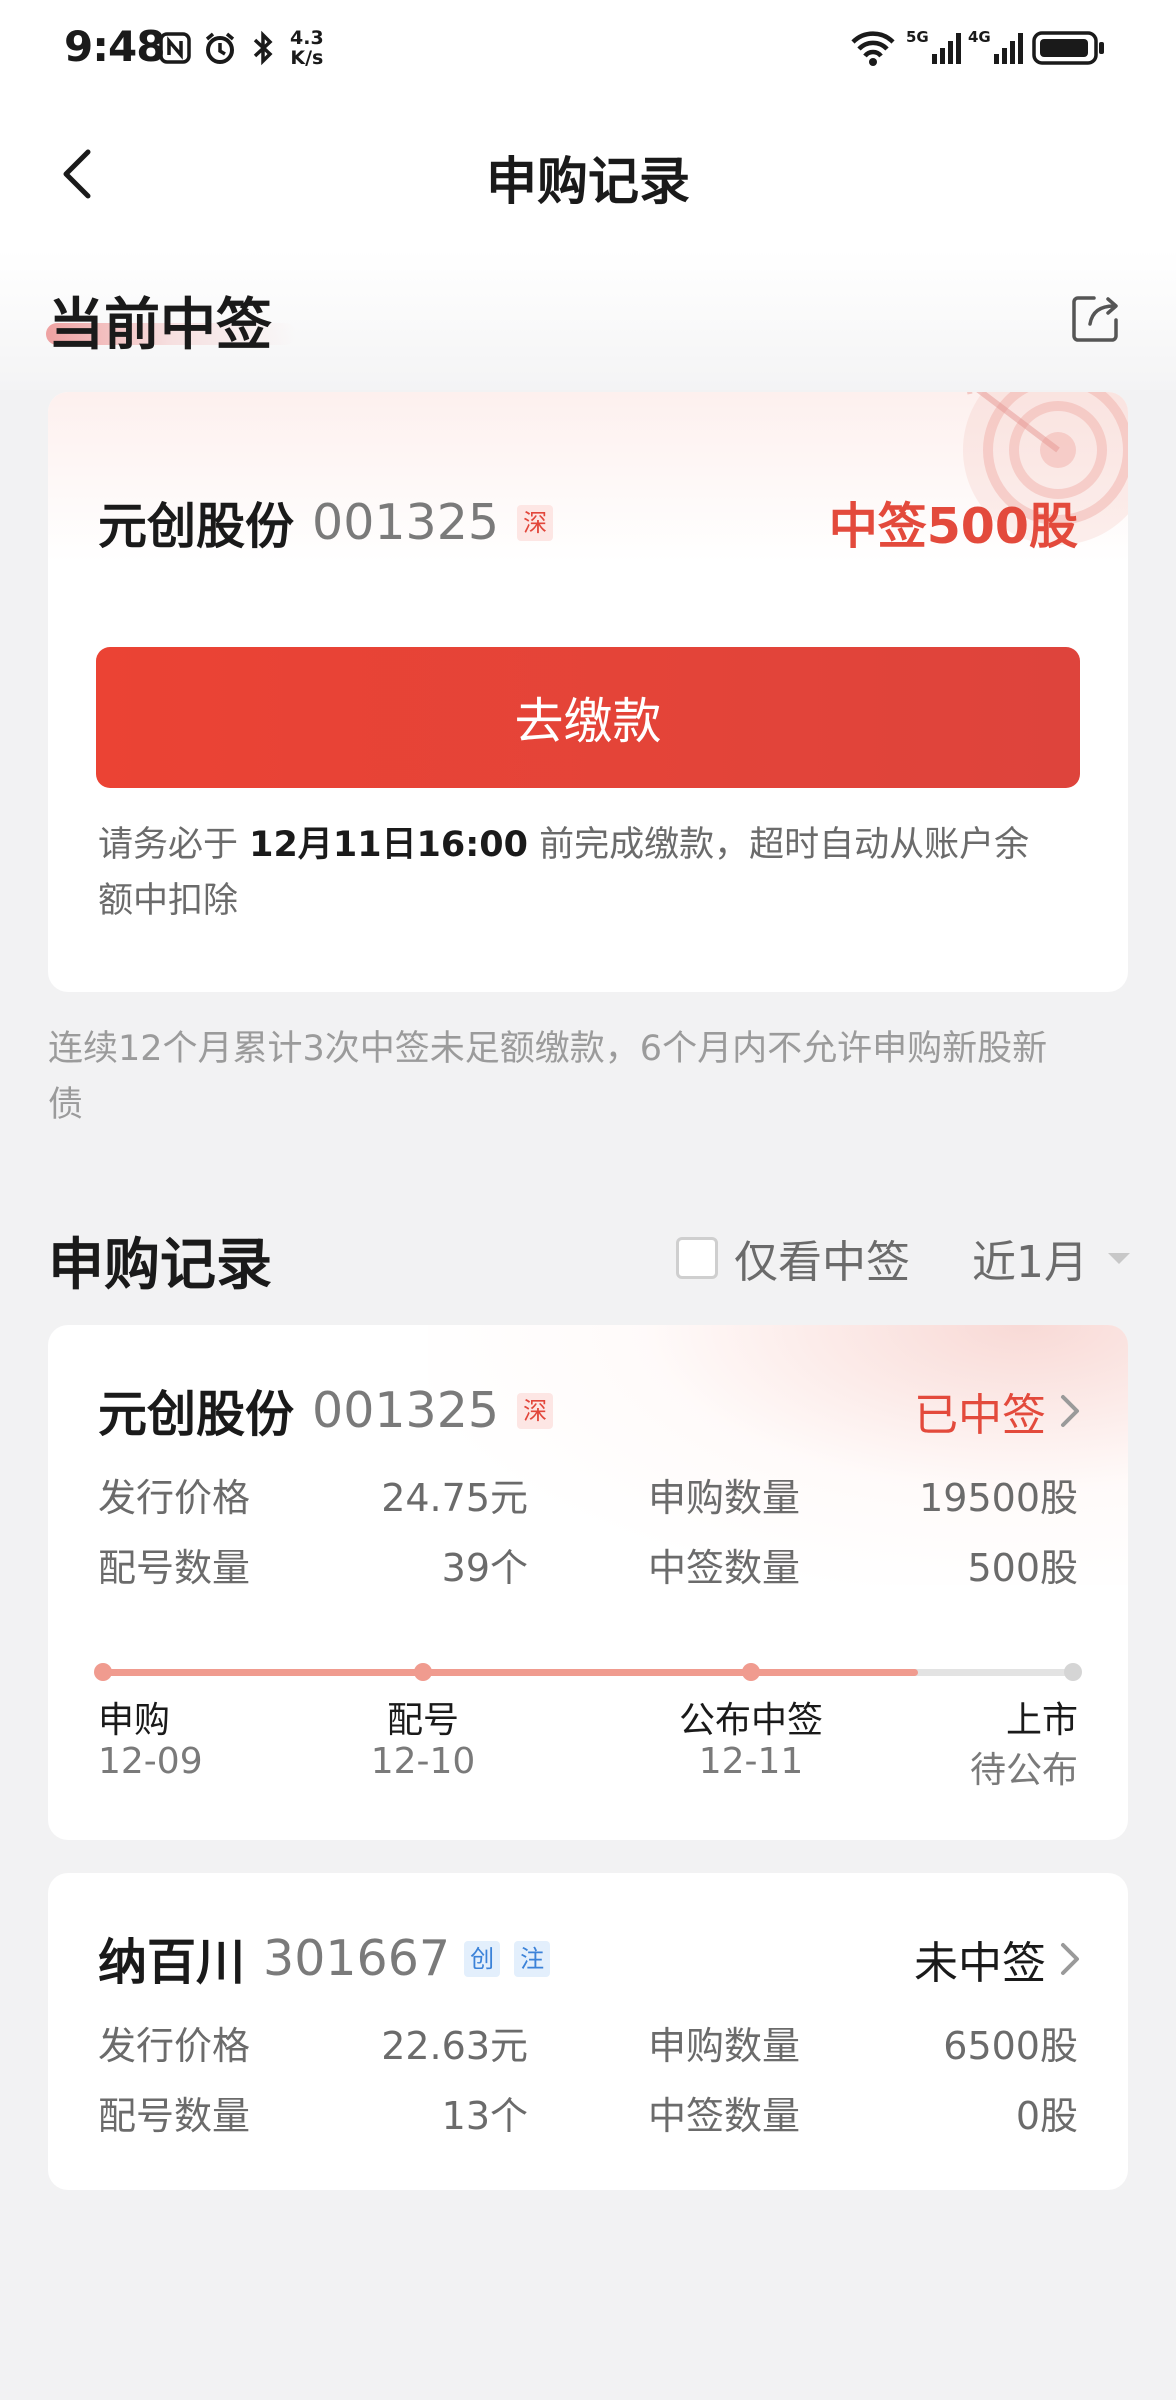 The width and height of the screenshot is (1176, 2400). Describe the element at coordinates (873, 48) in the screenshot. I see `wifi-icon` at that location.